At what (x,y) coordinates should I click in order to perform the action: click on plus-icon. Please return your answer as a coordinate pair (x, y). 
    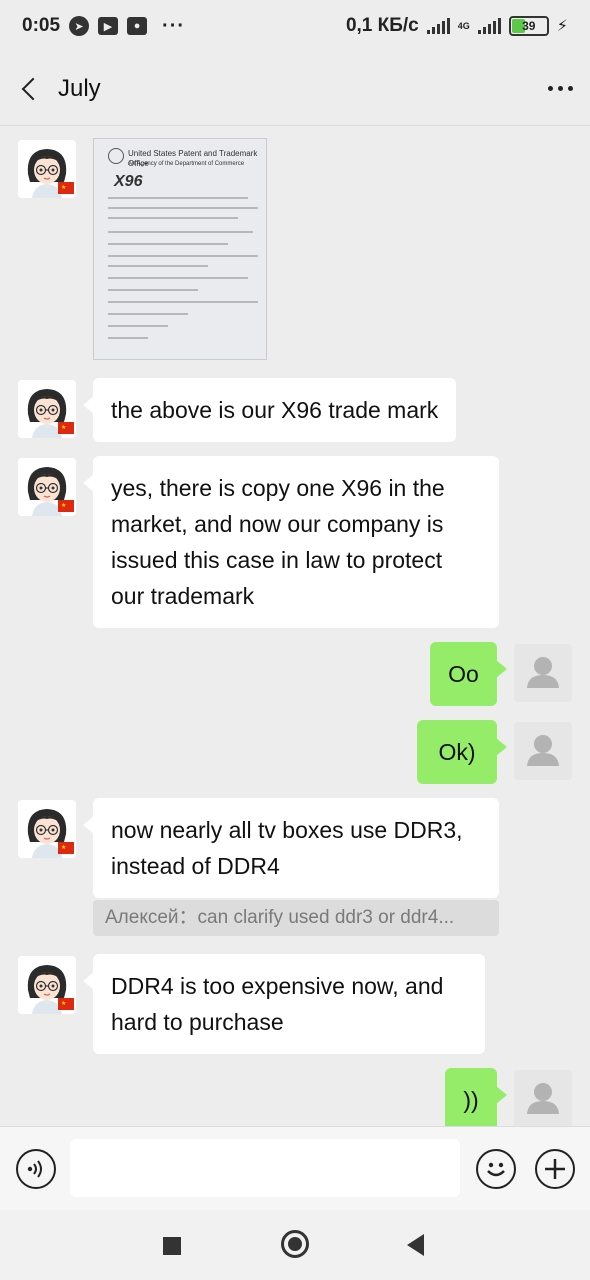
    Looking at the image, I should click on (555, 1169).